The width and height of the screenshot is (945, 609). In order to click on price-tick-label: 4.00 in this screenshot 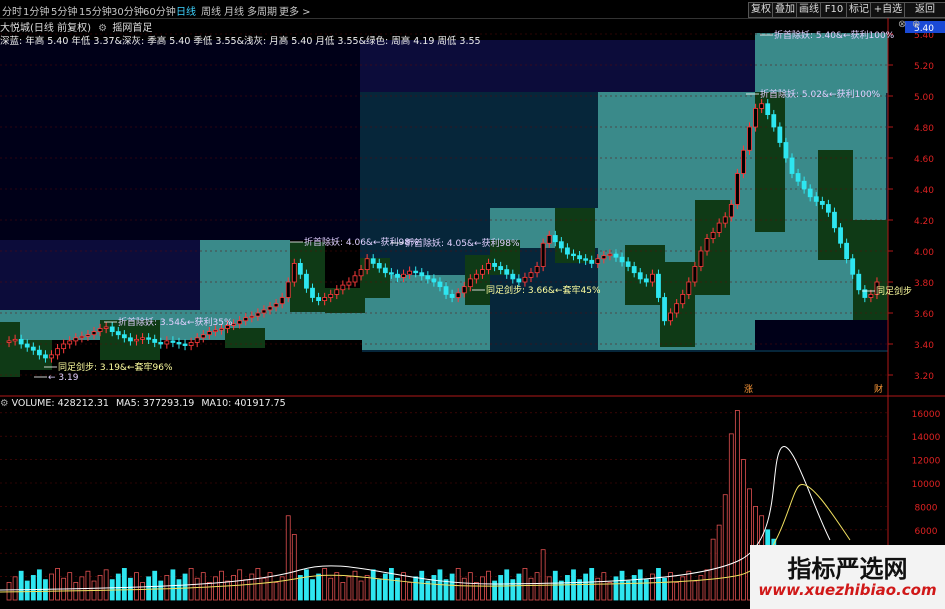, I will do `click(924, 253)`.